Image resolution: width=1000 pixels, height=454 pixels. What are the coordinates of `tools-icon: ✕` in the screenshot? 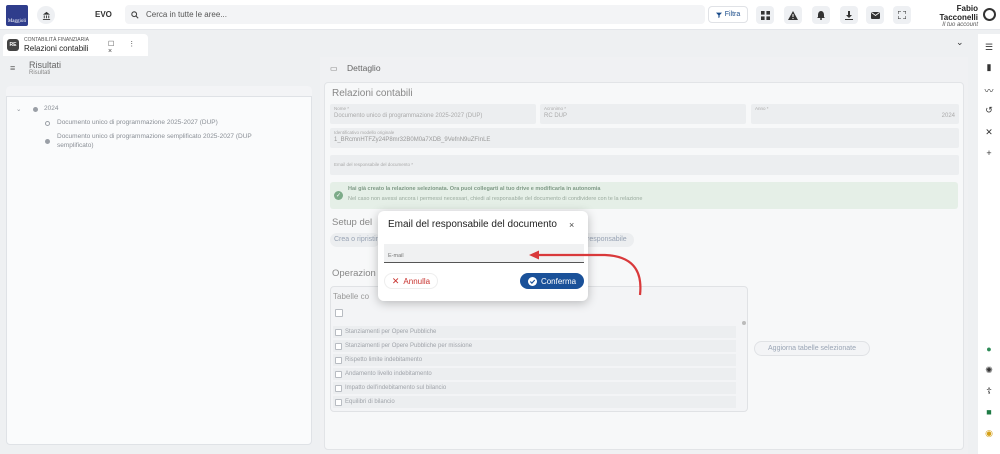 It's located at (989, 132).